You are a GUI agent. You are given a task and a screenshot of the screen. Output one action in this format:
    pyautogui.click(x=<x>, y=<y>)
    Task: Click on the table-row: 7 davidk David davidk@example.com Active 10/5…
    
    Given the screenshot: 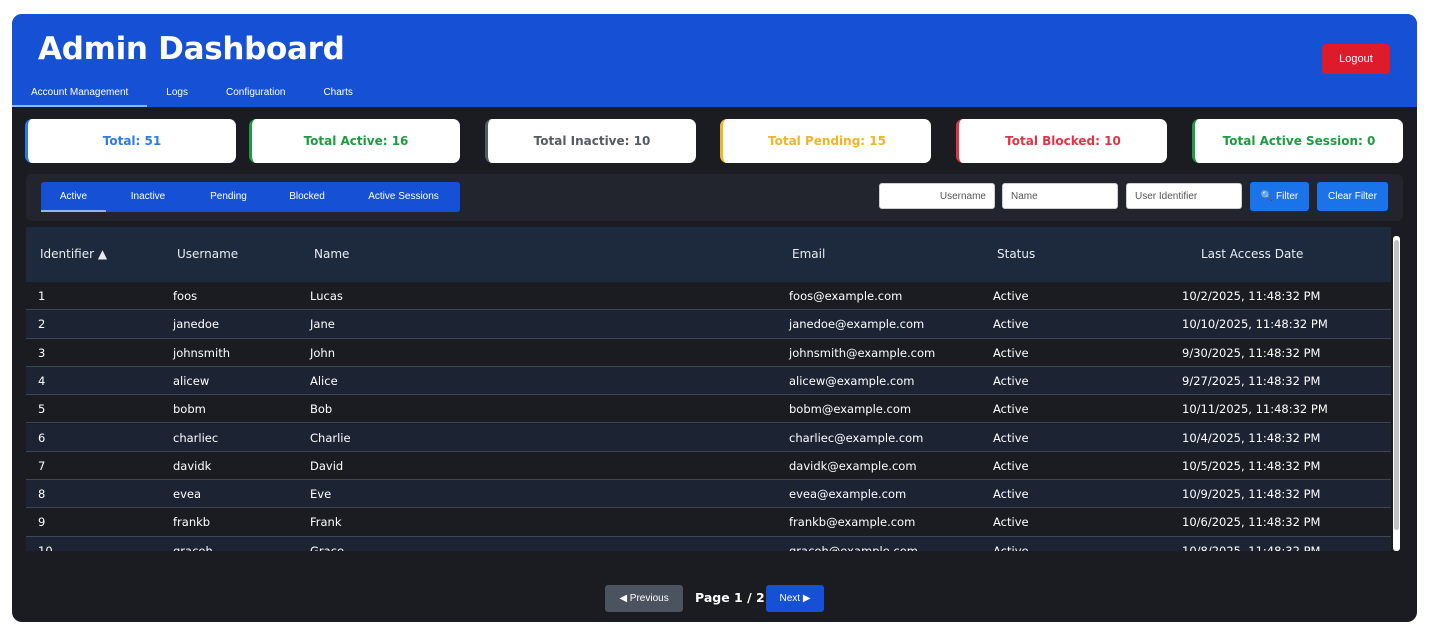 What is the action you would take?
    pyautogui.click(x=708, y=466)
    